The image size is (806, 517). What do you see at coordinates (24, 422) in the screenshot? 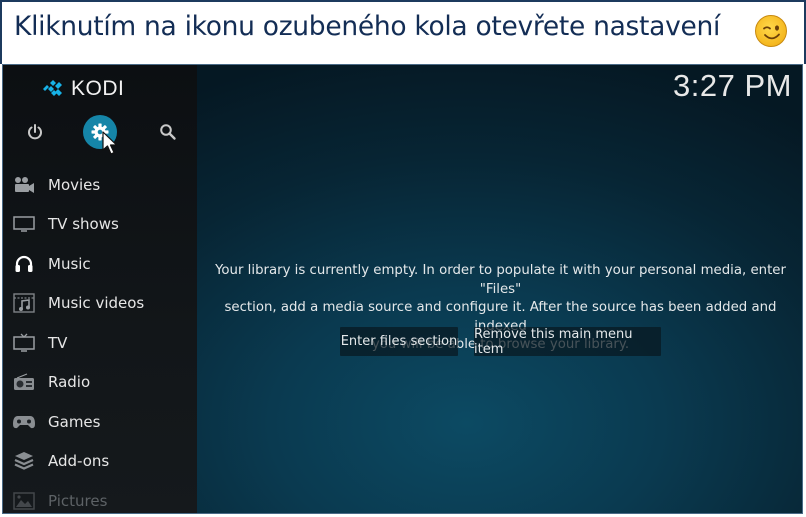
I see `gamepad-icon` at bounding box center [24, 422].